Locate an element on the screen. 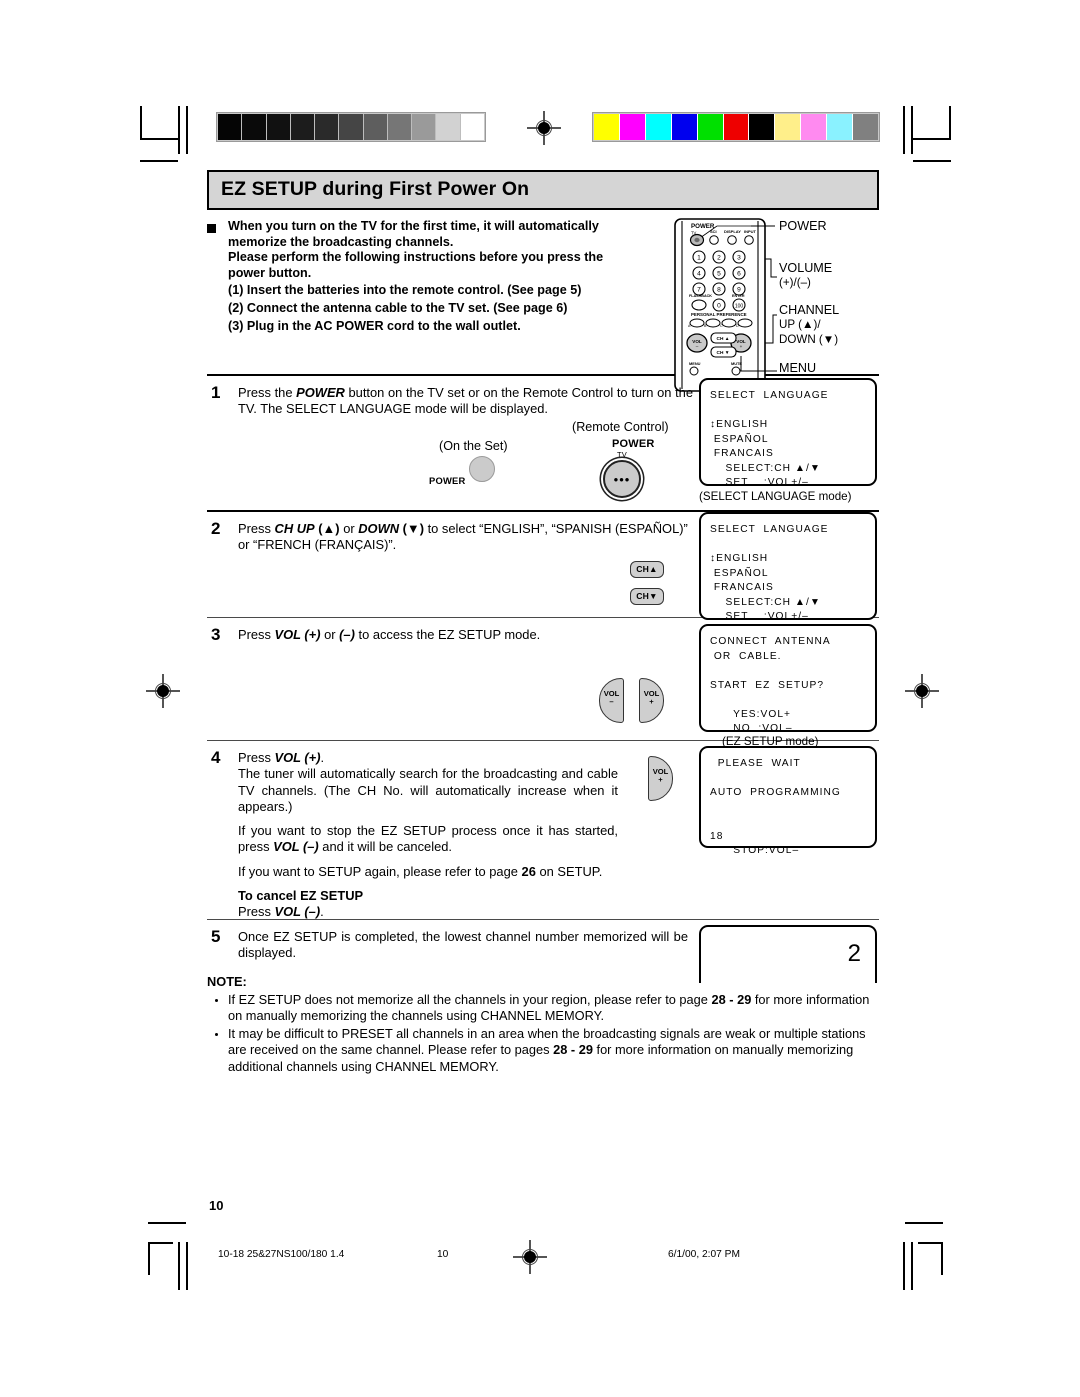  label-volume: VOLUME is located at coordinates (806, 268).